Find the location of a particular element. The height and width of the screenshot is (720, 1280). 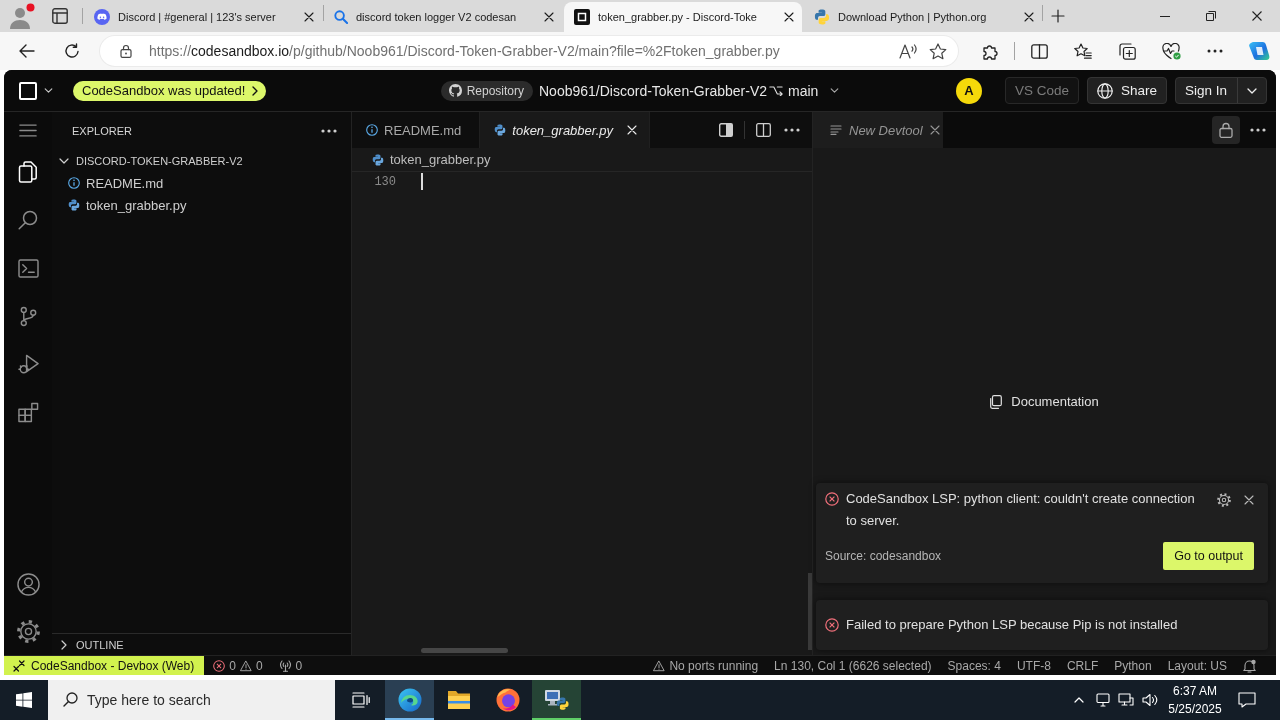

line-number: 130 is located at coordinates (384, 181).